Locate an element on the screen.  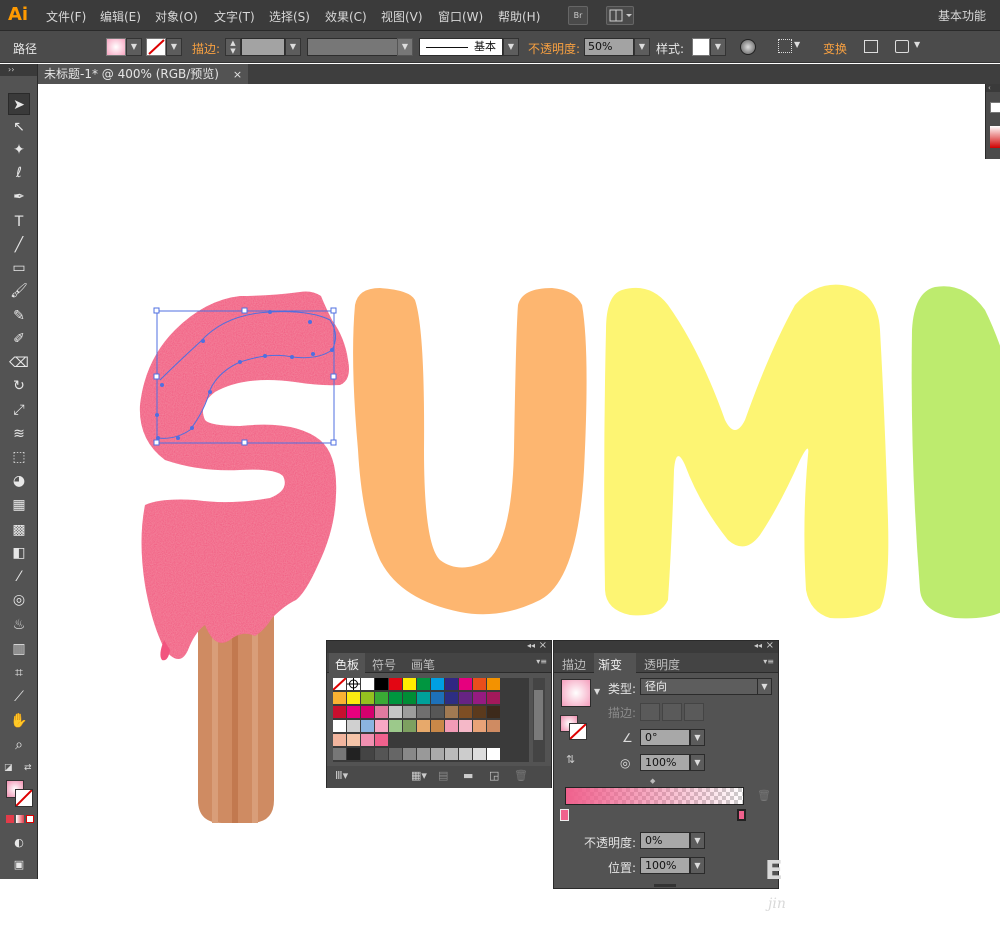
isolate-object-icon is located at coordinates (871, 46).